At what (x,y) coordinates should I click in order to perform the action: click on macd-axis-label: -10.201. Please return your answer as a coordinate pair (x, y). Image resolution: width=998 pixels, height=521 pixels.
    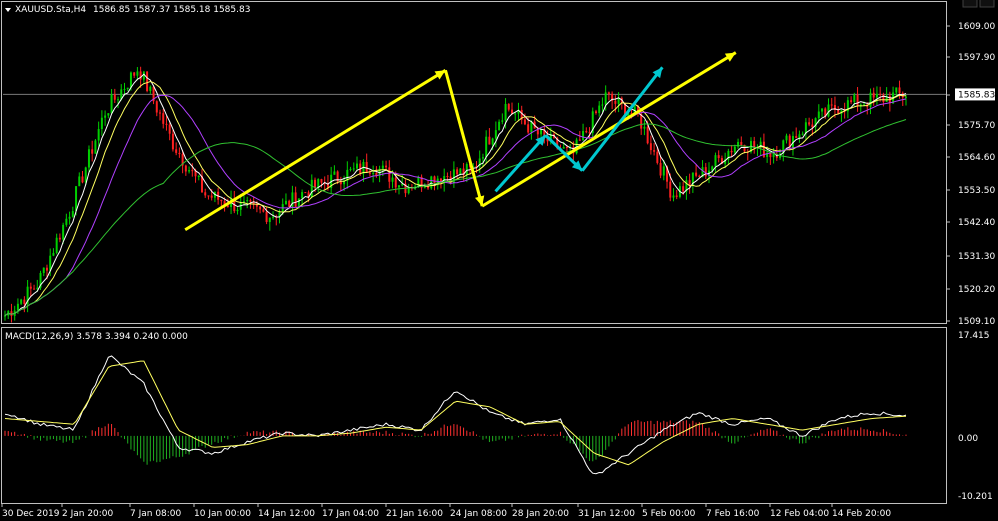
    Looking at the image, I should click on (975, 497).